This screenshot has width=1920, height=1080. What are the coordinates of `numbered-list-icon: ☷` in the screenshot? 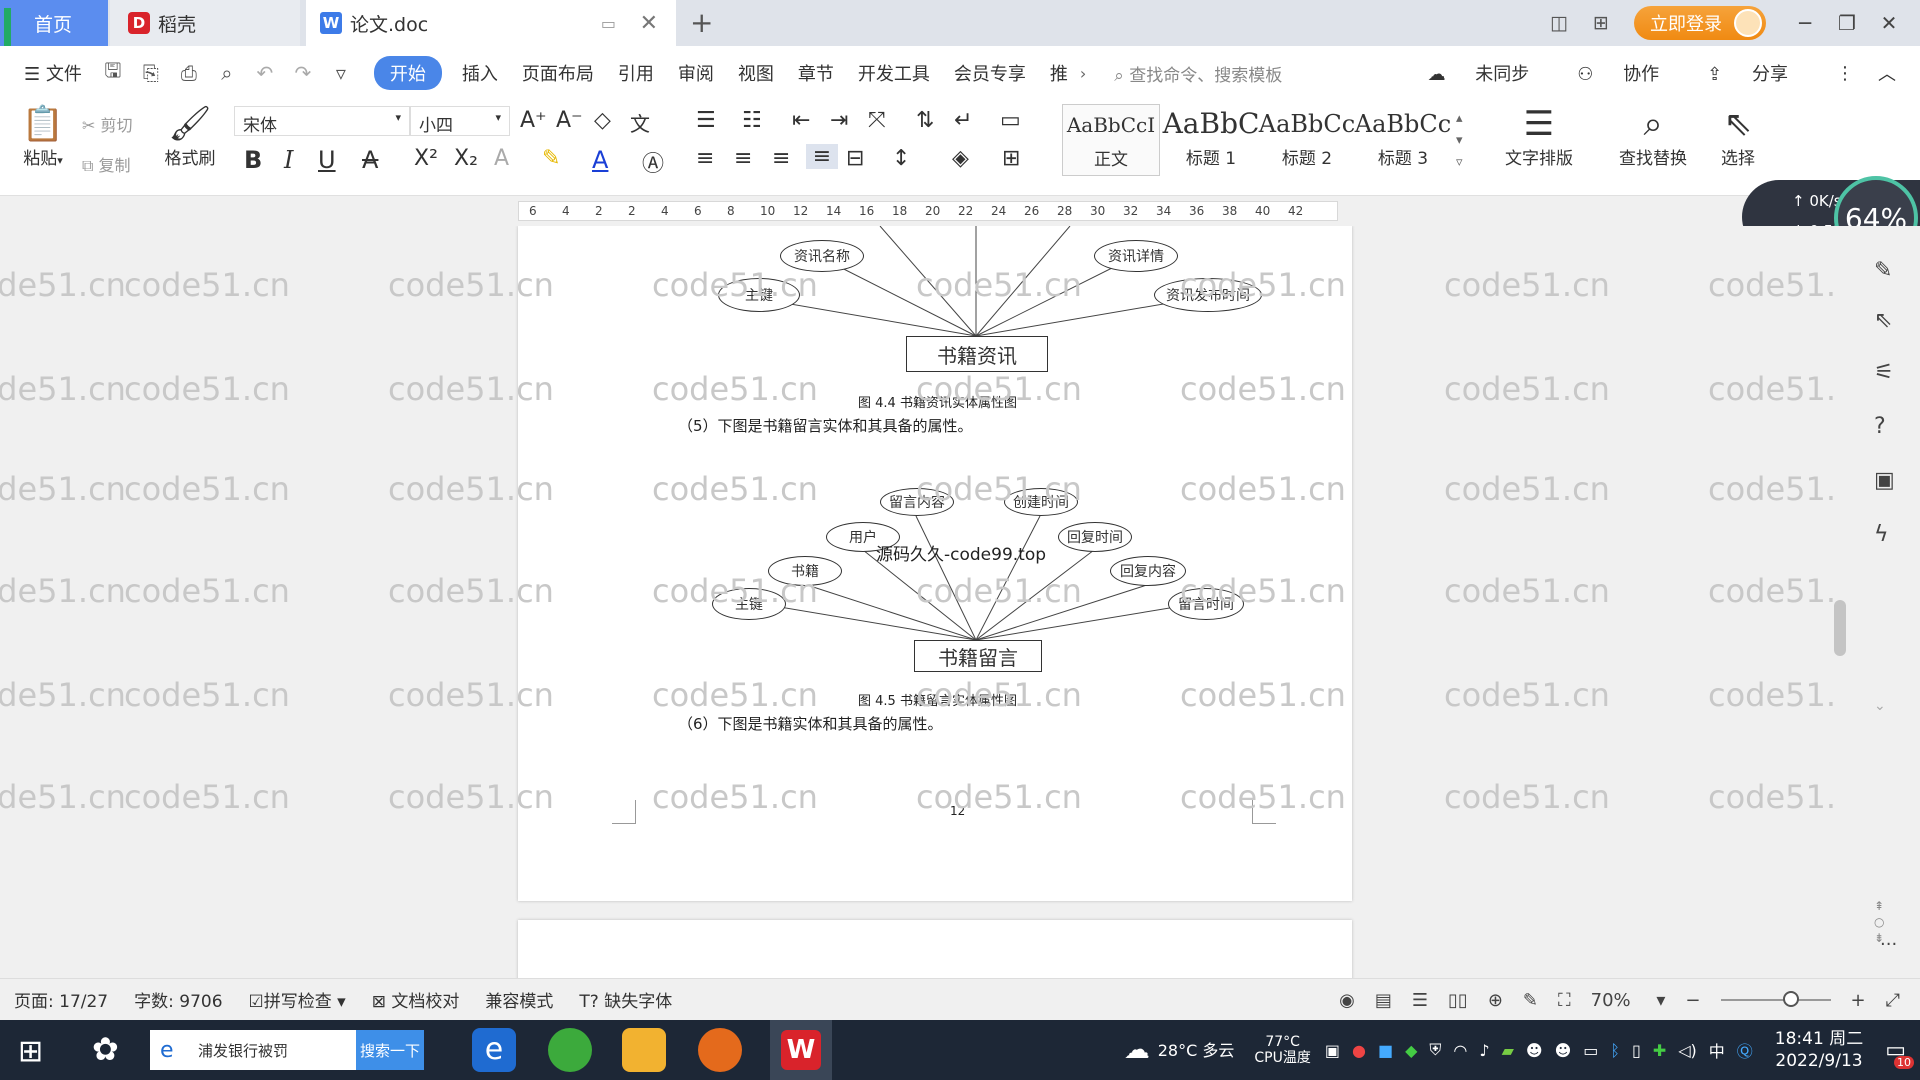 It's located at (752, 120).